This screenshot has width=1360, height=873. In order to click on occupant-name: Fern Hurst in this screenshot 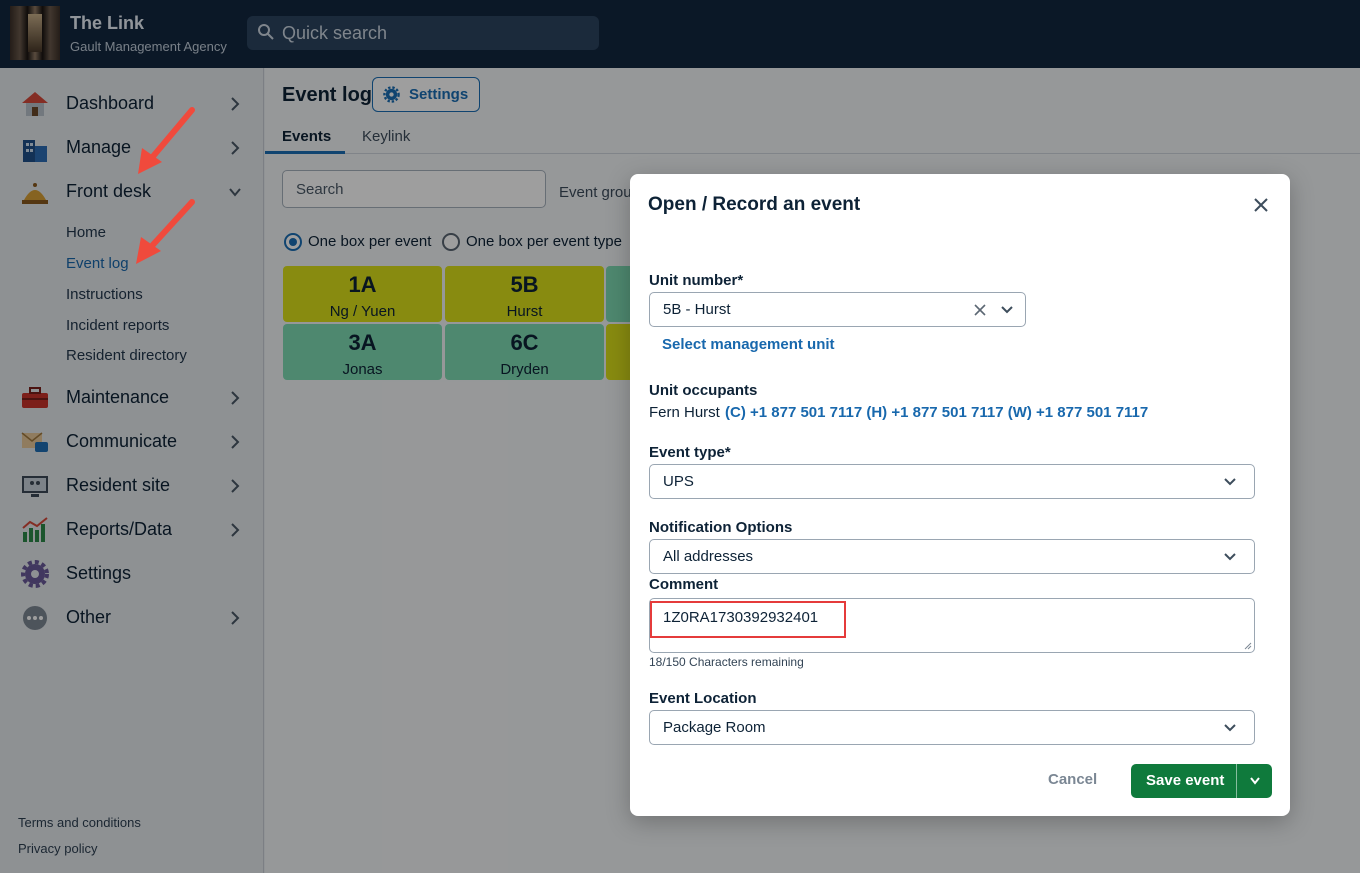, I will do `click(684, 412)`.